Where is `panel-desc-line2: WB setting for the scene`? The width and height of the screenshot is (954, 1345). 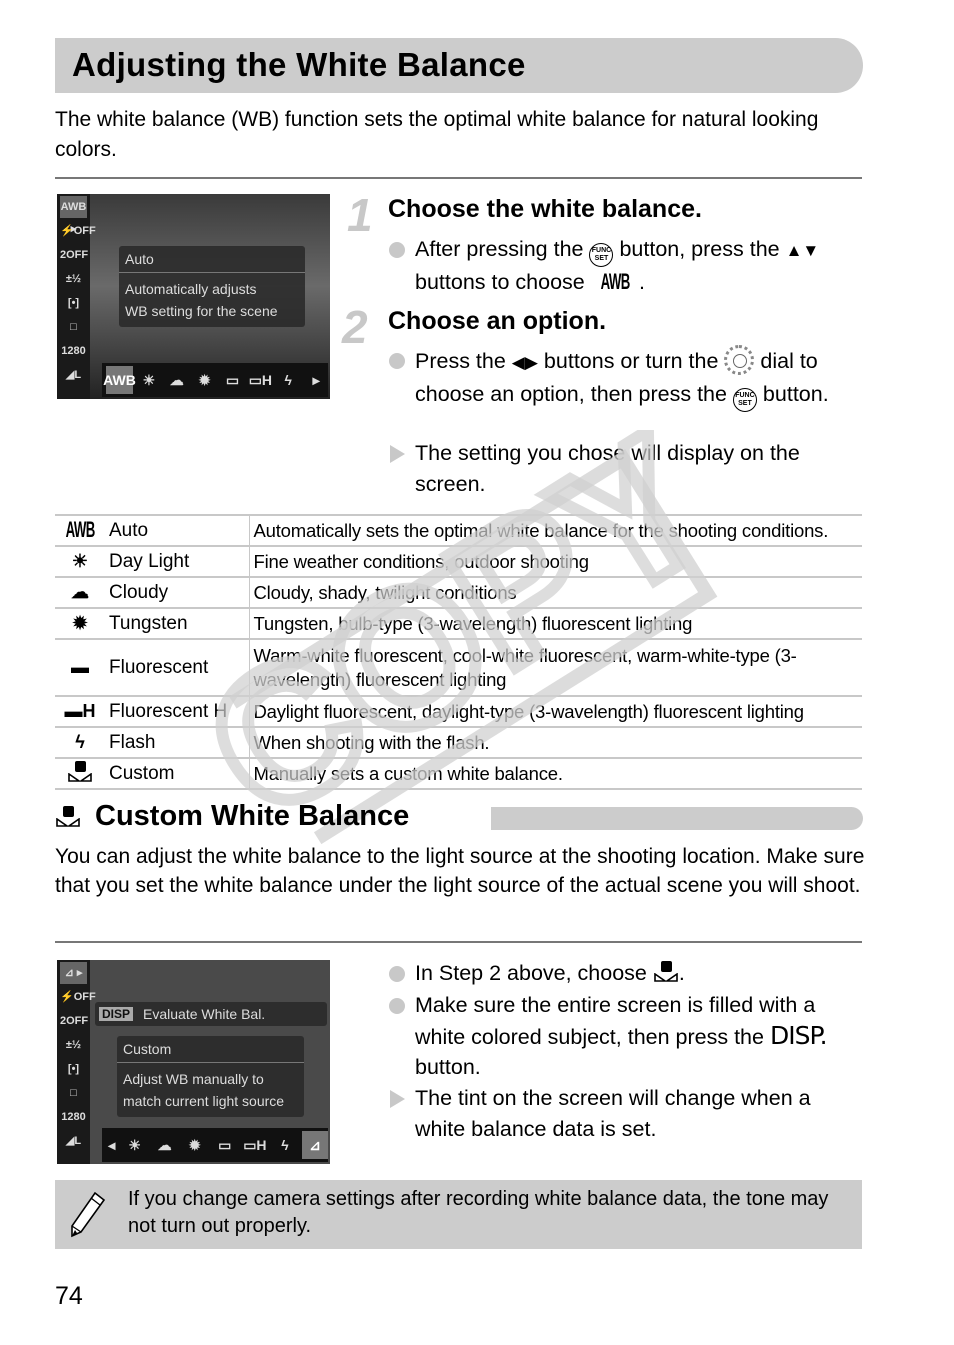
panel-desc-line2: WB setting for the scene is located at coordinates (201, 311).